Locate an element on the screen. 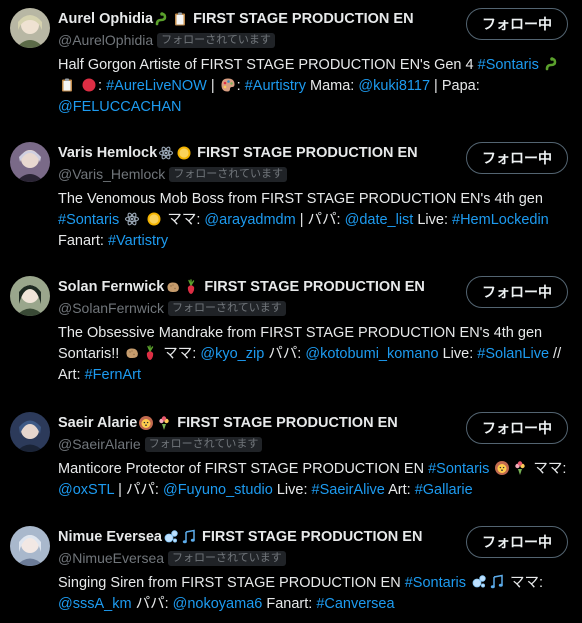 This screenshot has width=582, height=623. hashtag-link: #Gallarie is located at coordinates (444, 490).